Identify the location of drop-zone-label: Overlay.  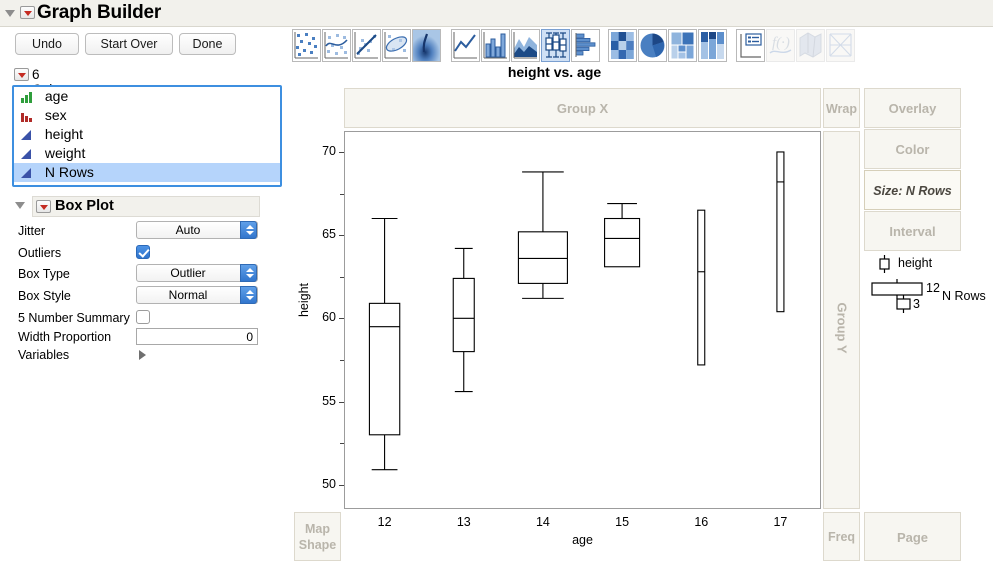
(912, 108).